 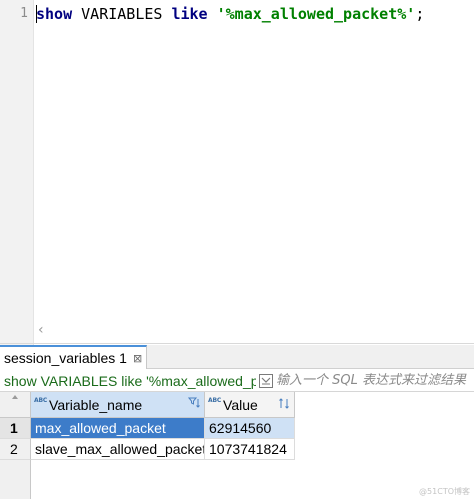 I want to click on filter-bar: show VARIABLES like '%max_allowed_pa, so click(x=237, y=381).